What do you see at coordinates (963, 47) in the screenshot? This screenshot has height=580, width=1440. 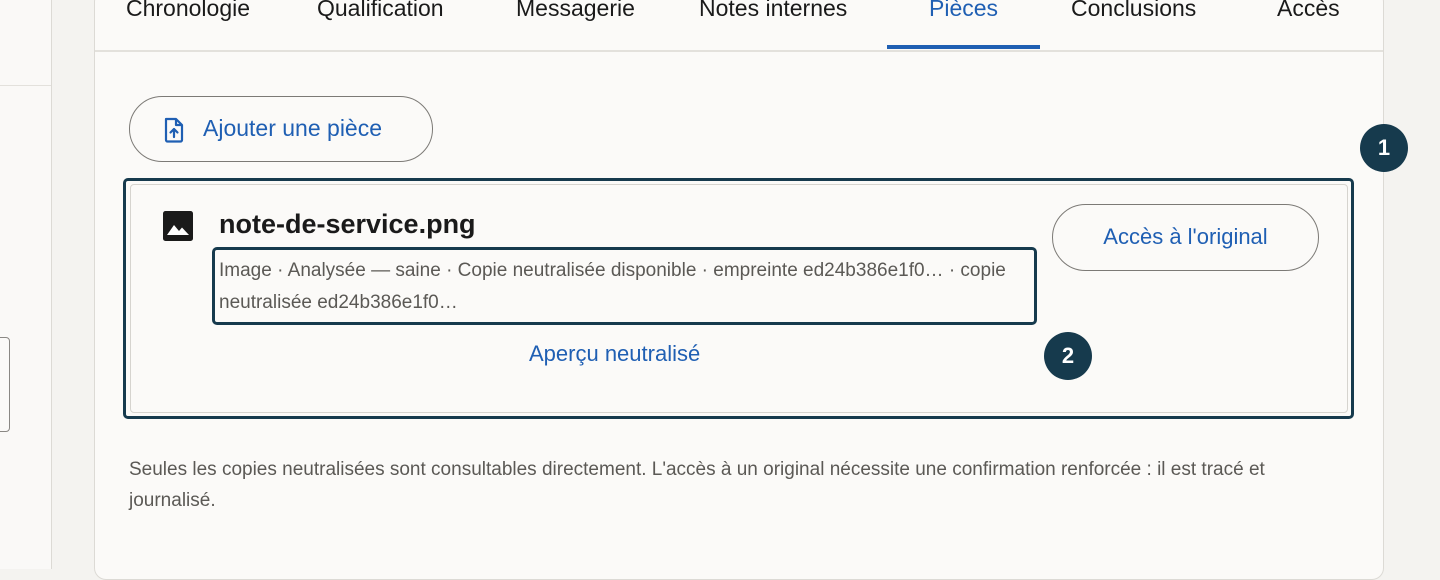 I see `active-tab-indicator` at bounding box center [963, 47].